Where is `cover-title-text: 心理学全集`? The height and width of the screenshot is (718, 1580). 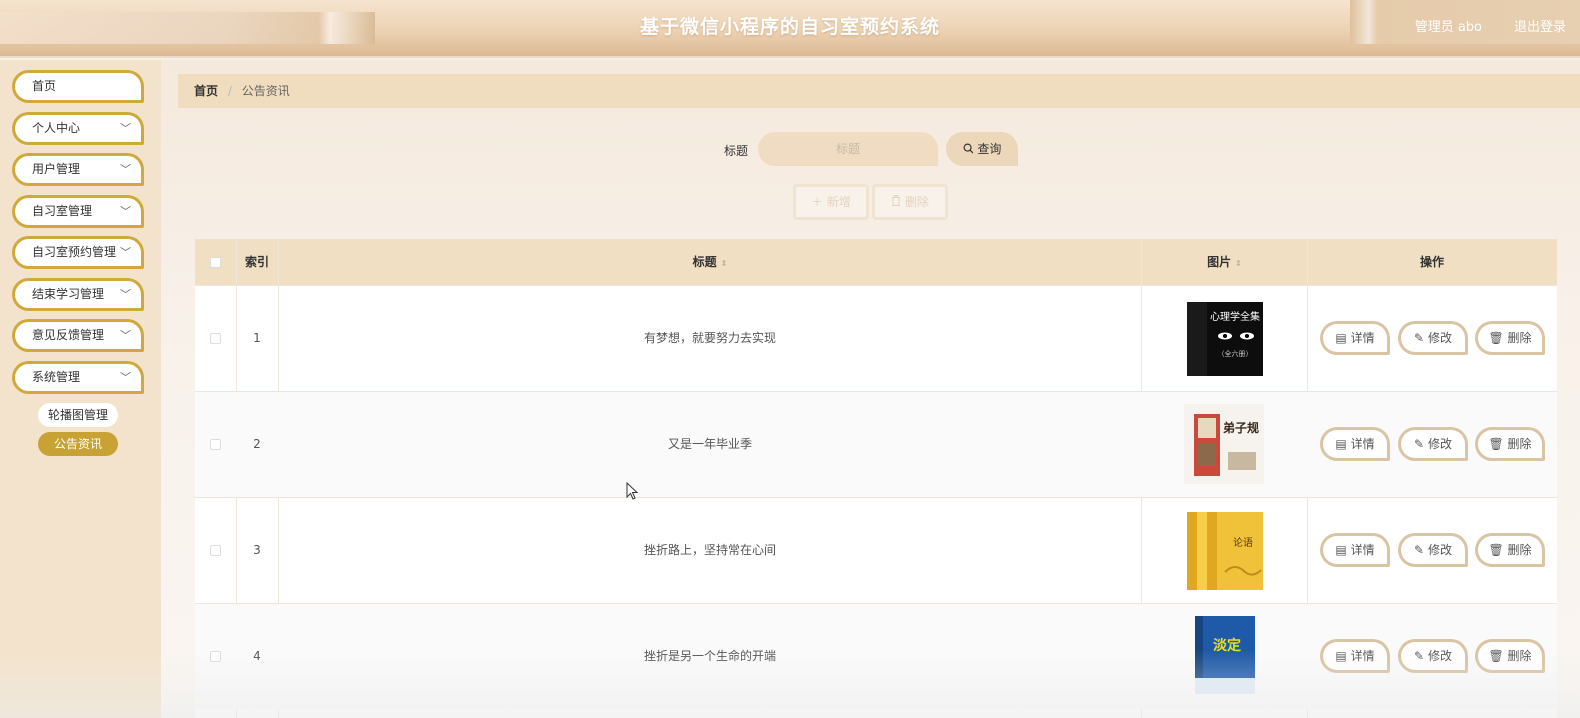
cover-title-text: 心理学全集 is located at coordinates (1235, 316).